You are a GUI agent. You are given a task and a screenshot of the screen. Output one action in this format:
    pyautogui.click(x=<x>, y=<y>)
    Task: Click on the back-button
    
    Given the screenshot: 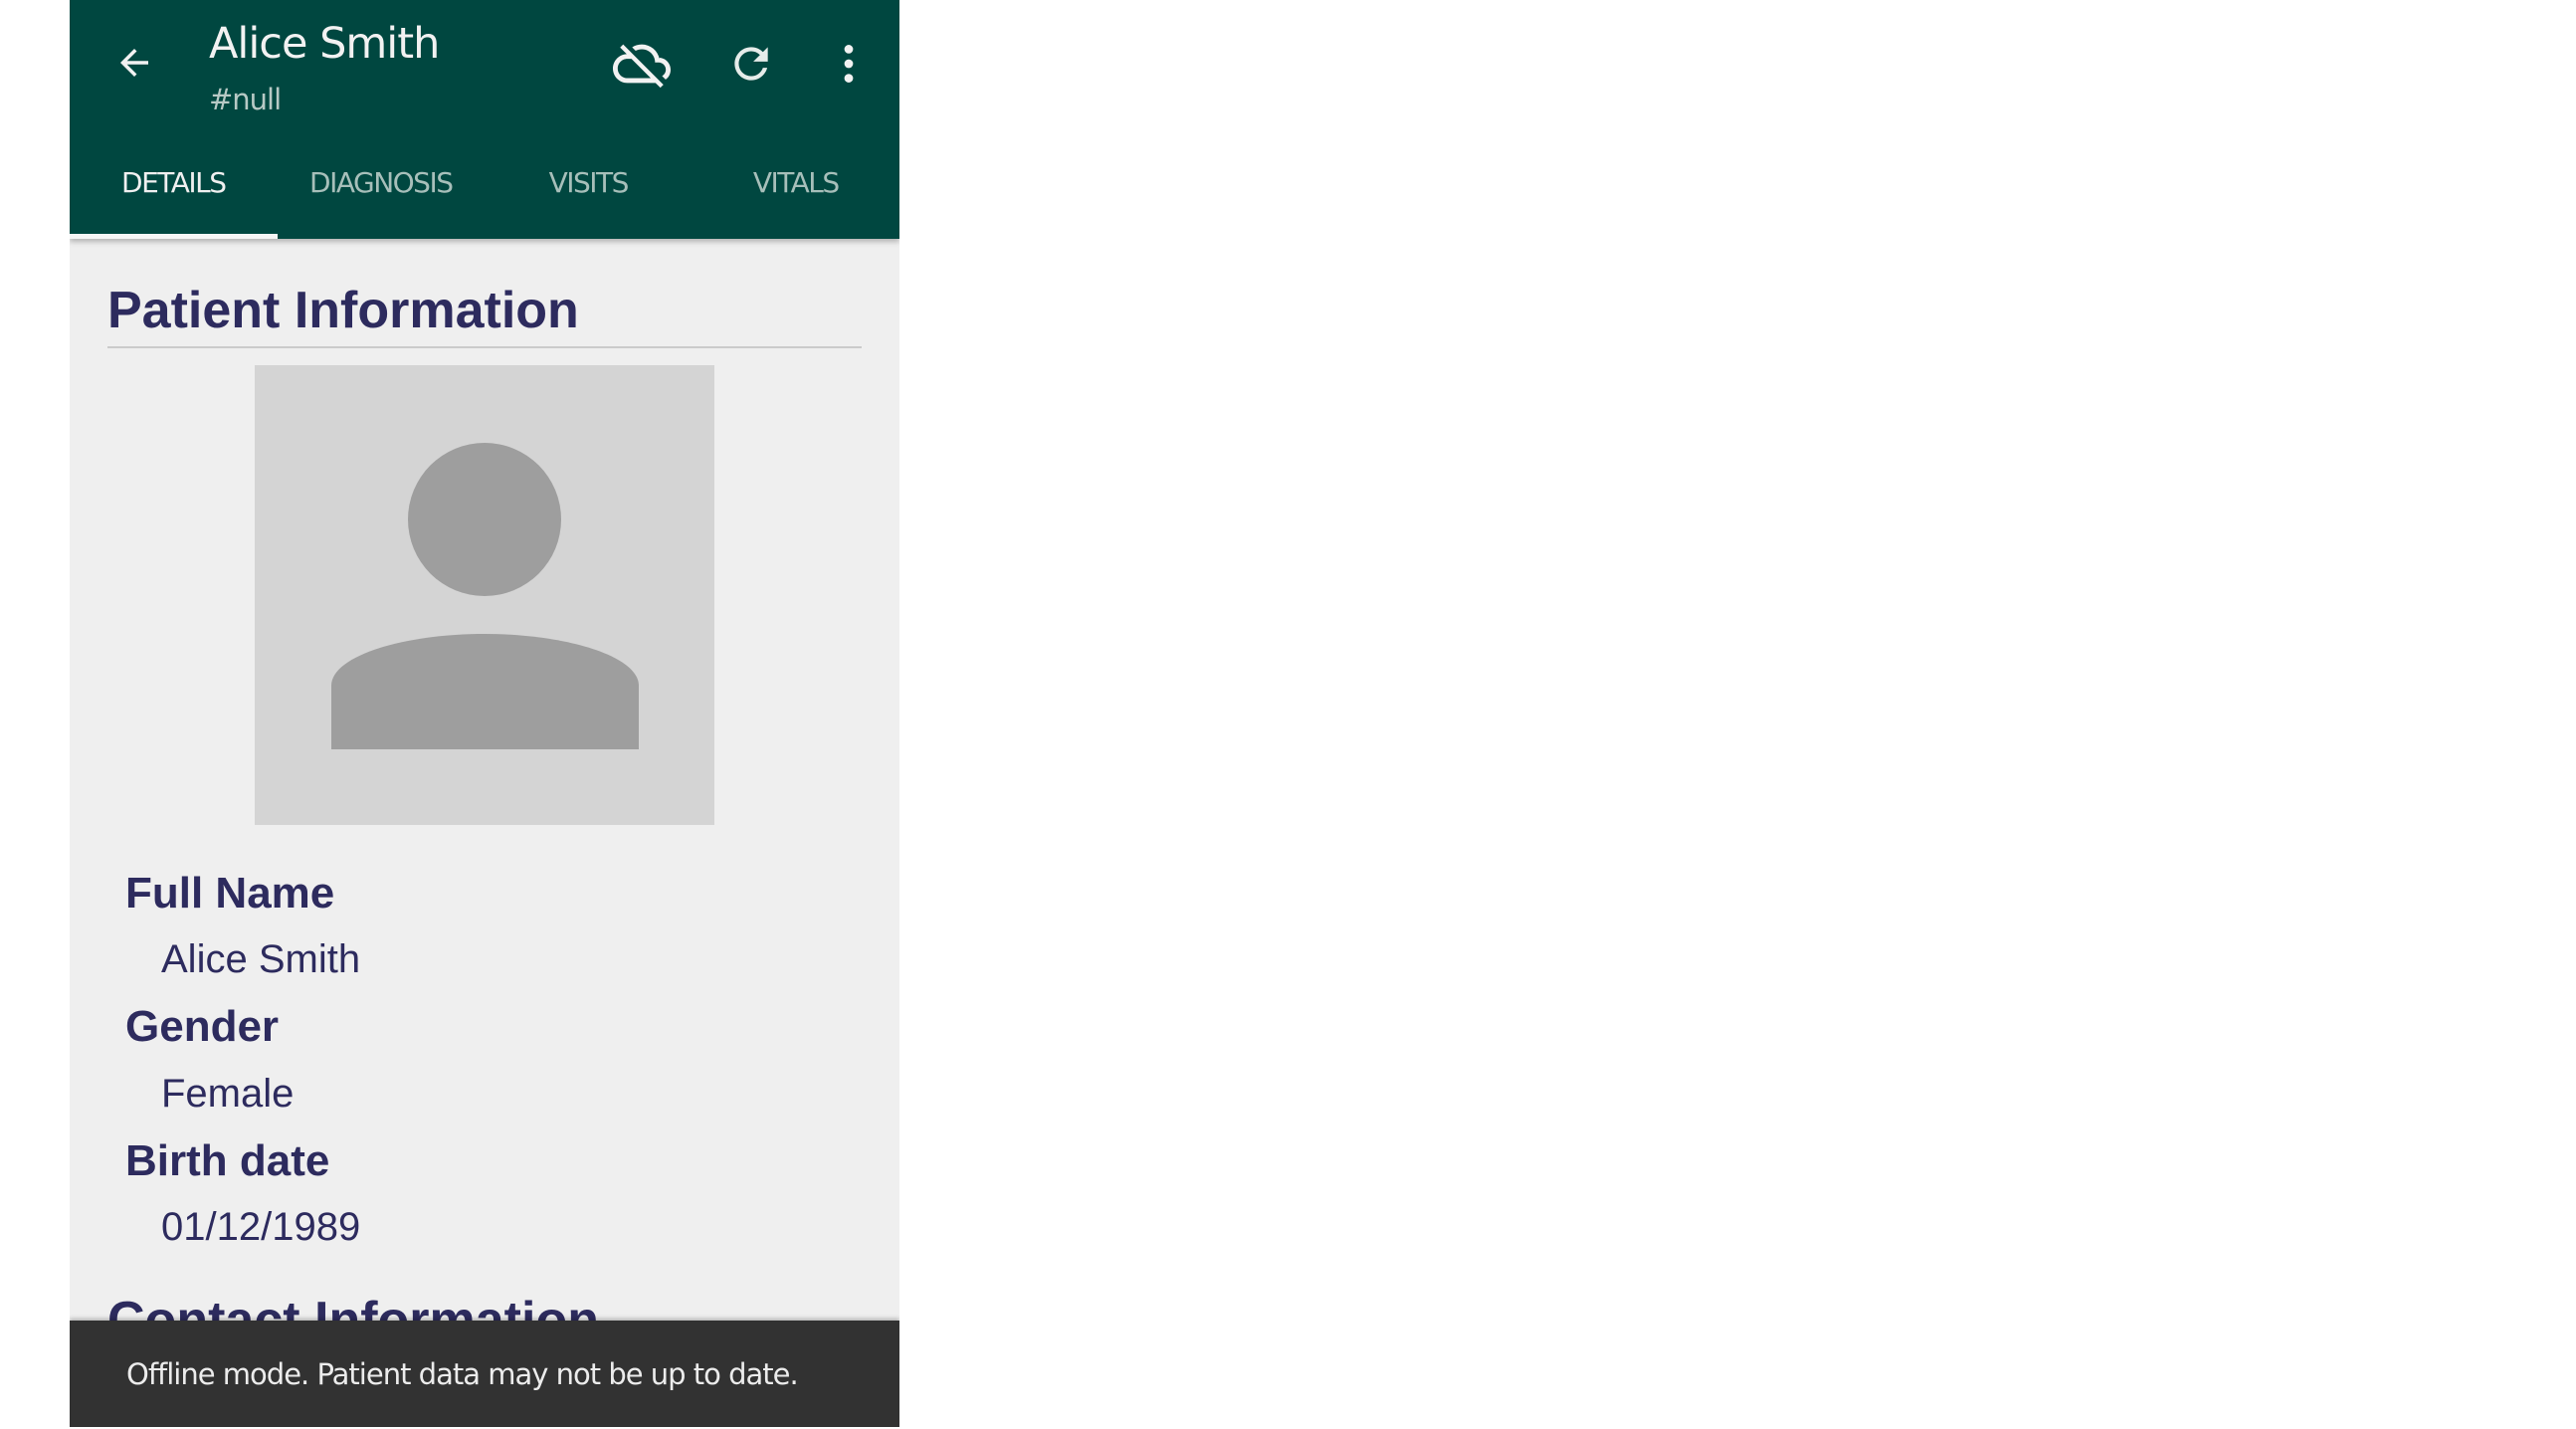 What is the action you would take?
    pyautogui.click(x=134, y=65)
    